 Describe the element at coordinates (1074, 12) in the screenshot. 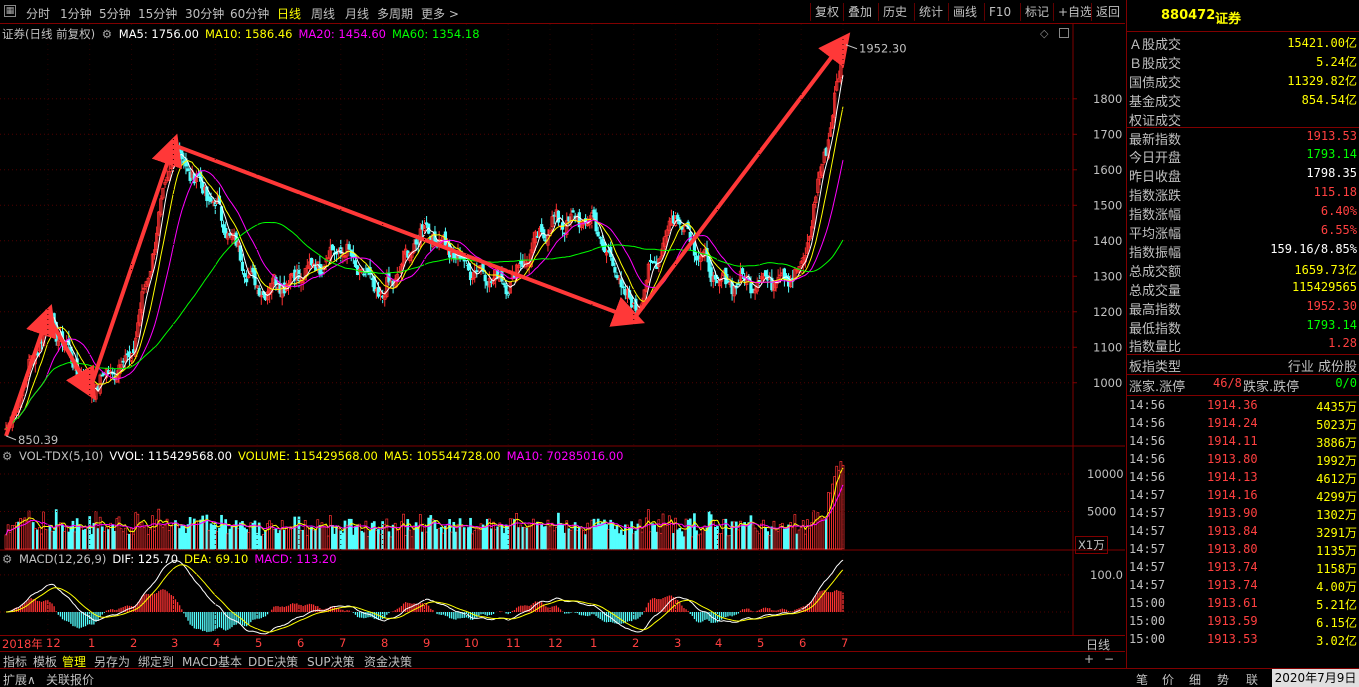

I see `toolbar-button: +自选` at that location.